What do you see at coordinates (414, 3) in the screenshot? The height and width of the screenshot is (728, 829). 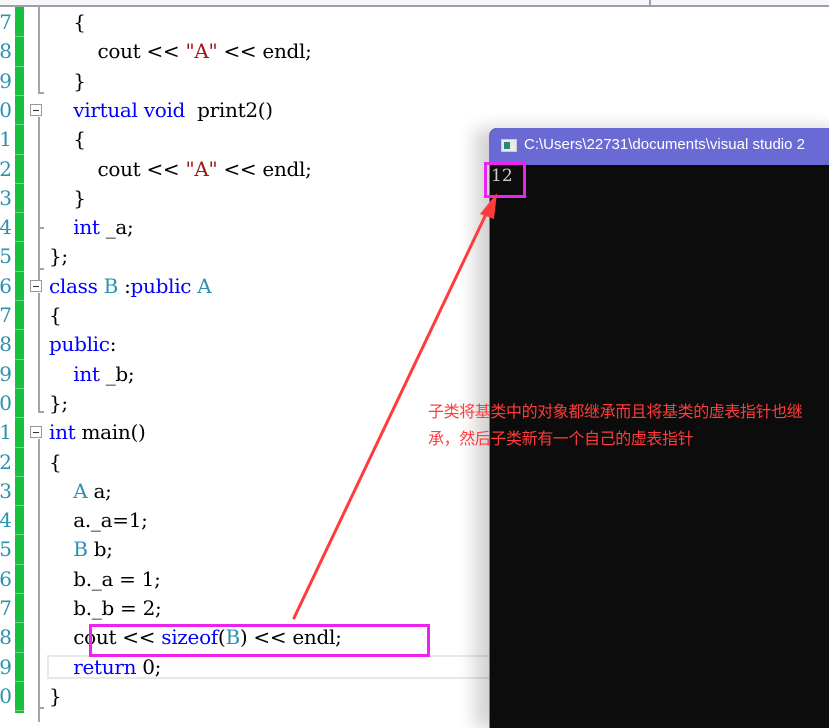 I see `editor-tab-strip` at bounding box center [414, 3].